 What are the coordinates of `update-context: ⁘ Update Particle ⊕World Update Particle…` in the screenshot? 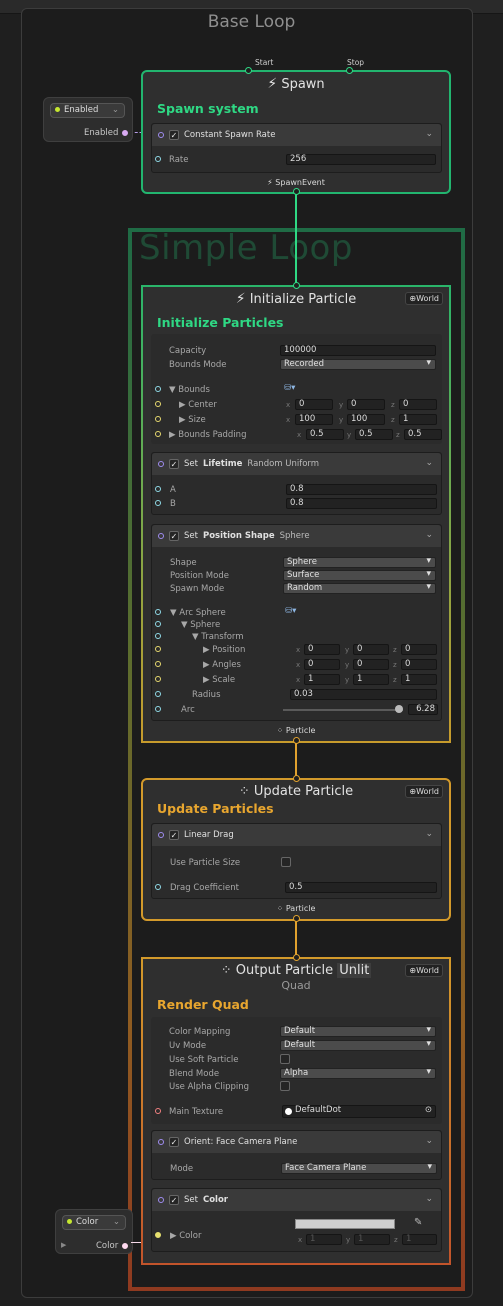 It's located at (296, 848).